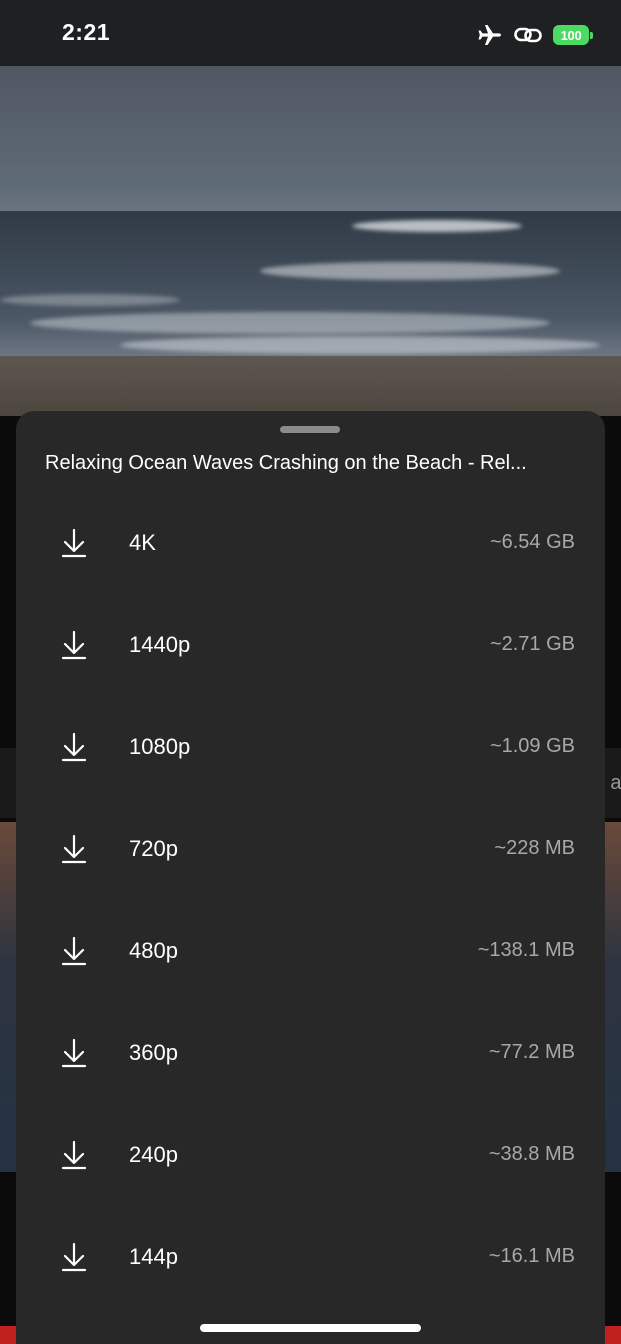 This screenshot has height=1344, width=621. I want to click on quality-option-240p: 240p ~38.8 MB, so click(310, 1155).